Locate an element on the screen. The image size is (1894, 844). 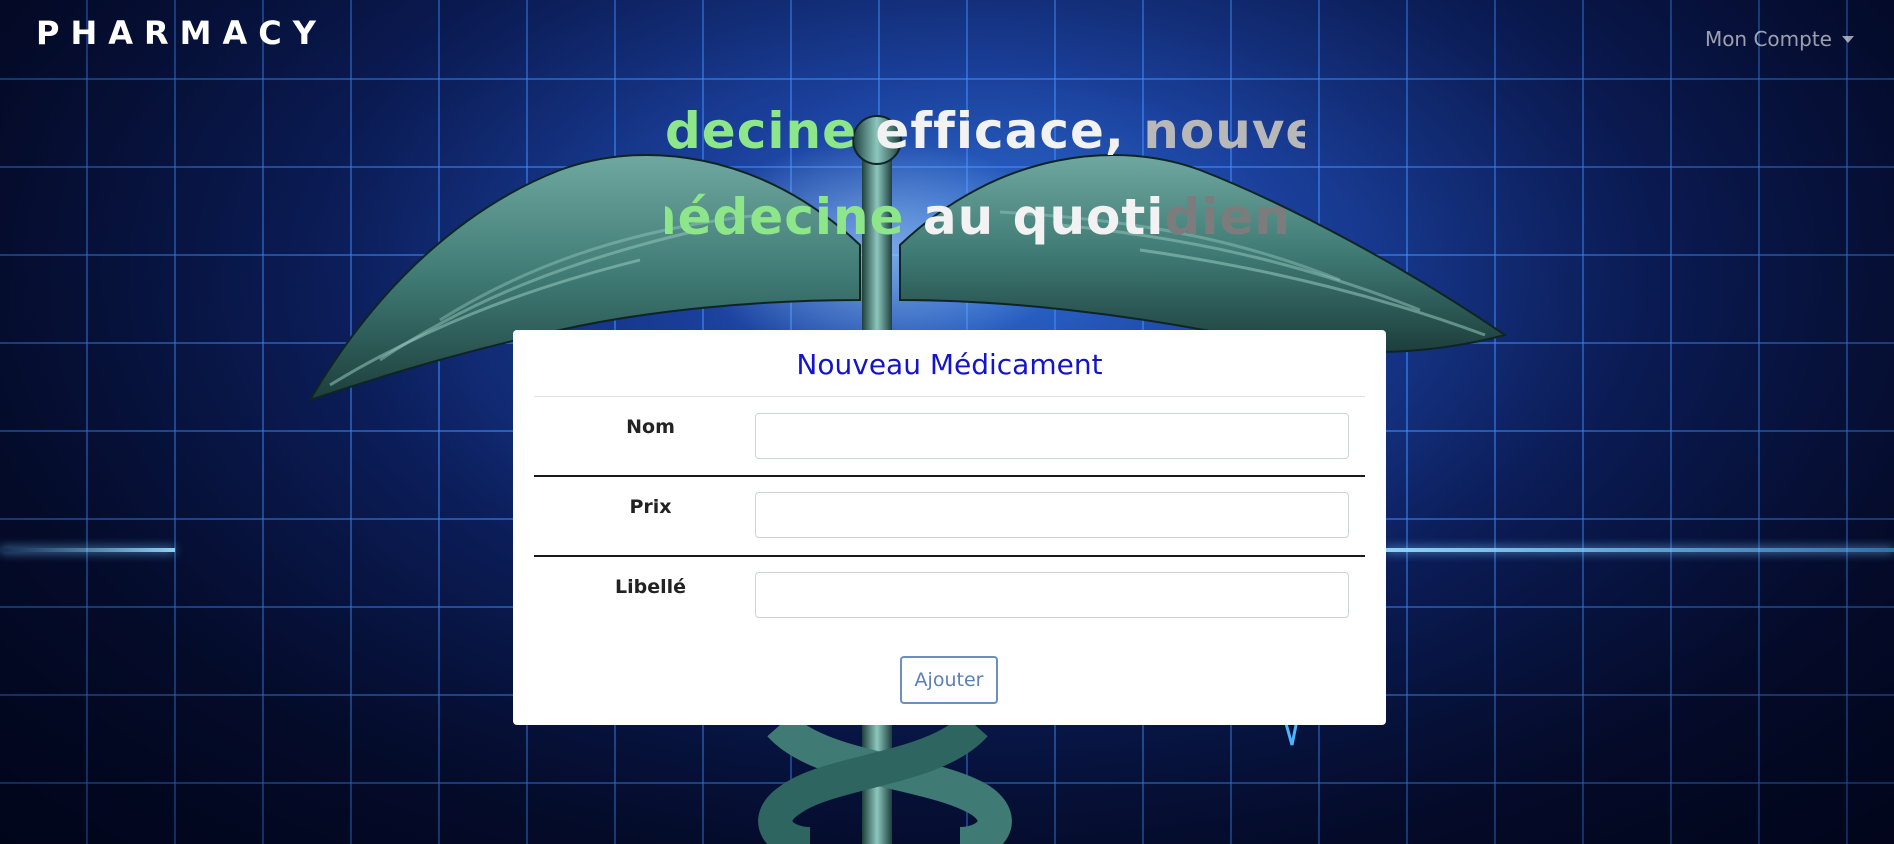
slogan-segment: quoti is located at coordinates (1088, 217).